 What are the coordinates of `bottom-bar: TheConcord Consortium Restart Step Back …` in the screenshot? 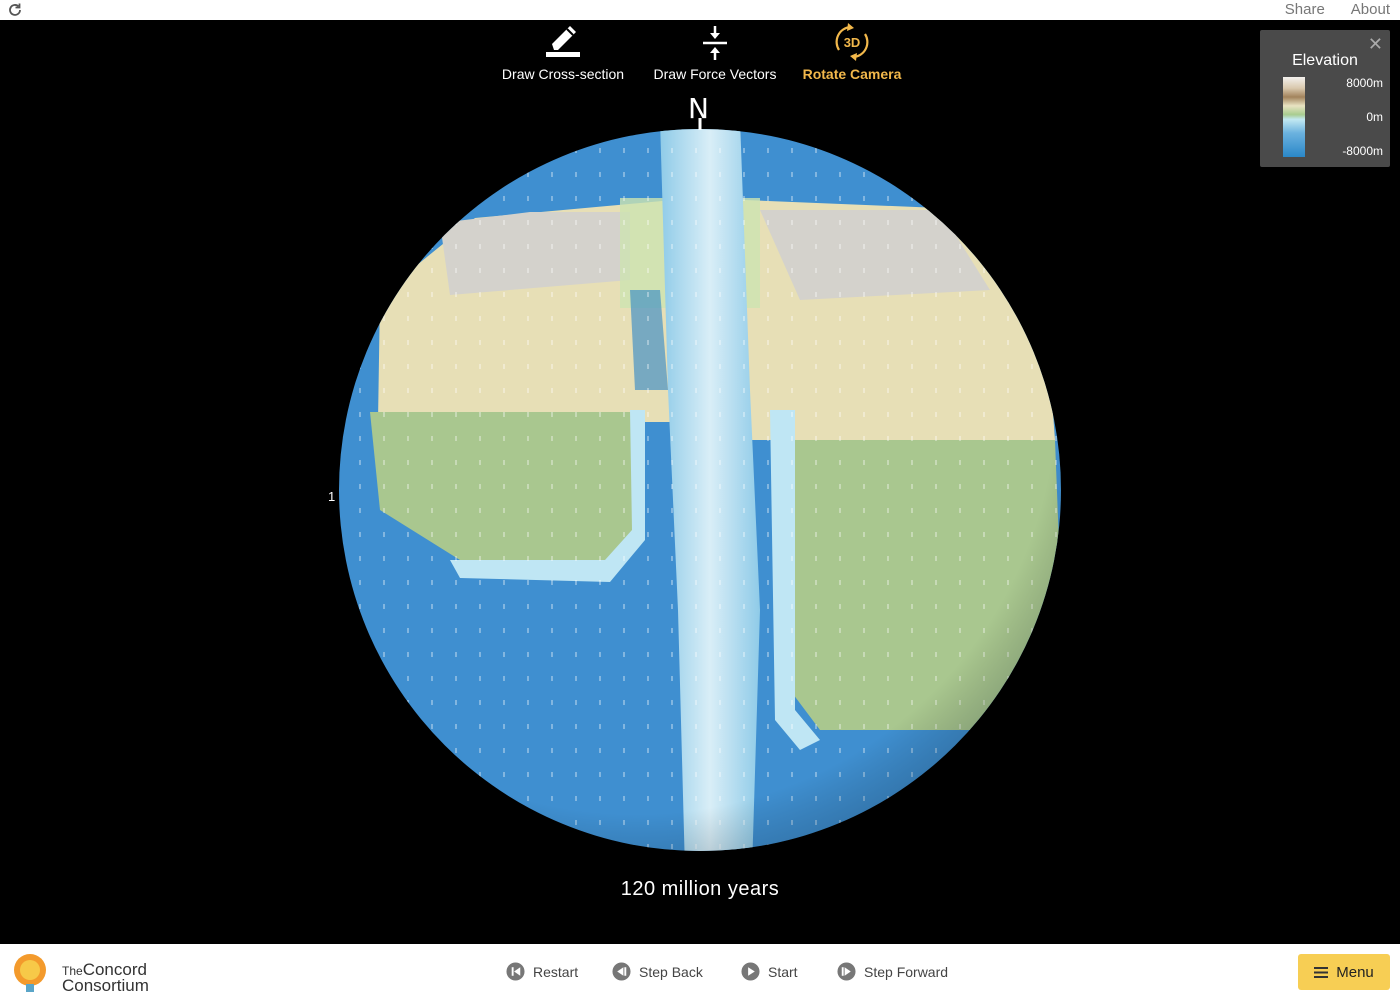 It's located at (700, 972).